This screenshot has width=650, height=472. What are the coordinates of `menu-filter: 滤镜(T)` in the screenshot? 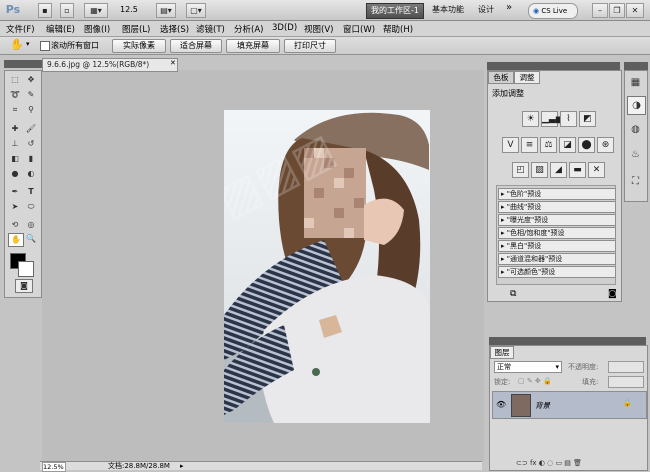 It's located at (210, 29).